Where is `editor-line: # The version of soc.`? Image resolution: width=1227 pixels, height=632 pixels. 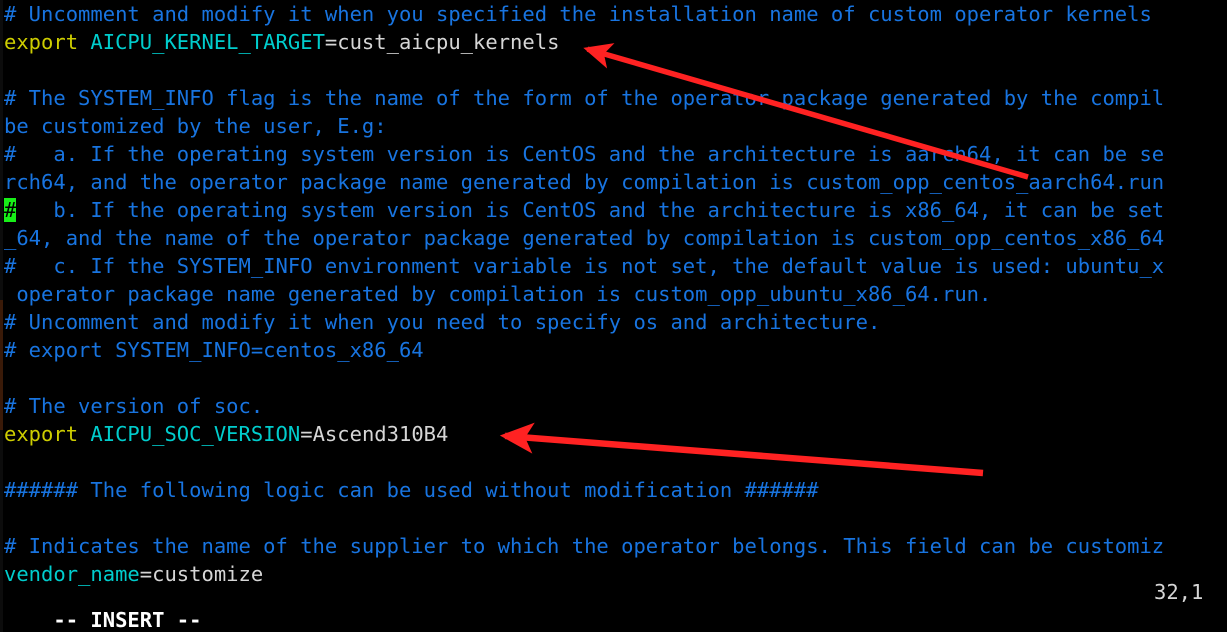
editor-line: # The version of soc. is located at coordinates (615, 406).